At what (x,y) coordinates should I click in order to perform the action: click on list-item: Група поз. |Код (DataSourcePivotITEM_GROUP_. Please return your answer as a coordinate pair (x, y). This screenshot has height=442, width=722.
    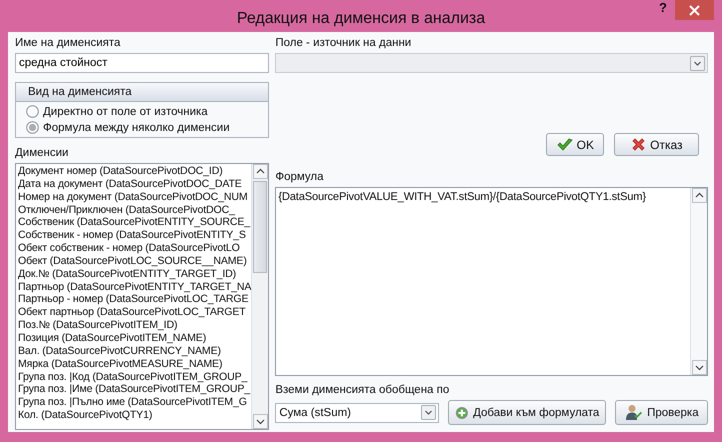
    Looking at the image, I should click on (135, 377).